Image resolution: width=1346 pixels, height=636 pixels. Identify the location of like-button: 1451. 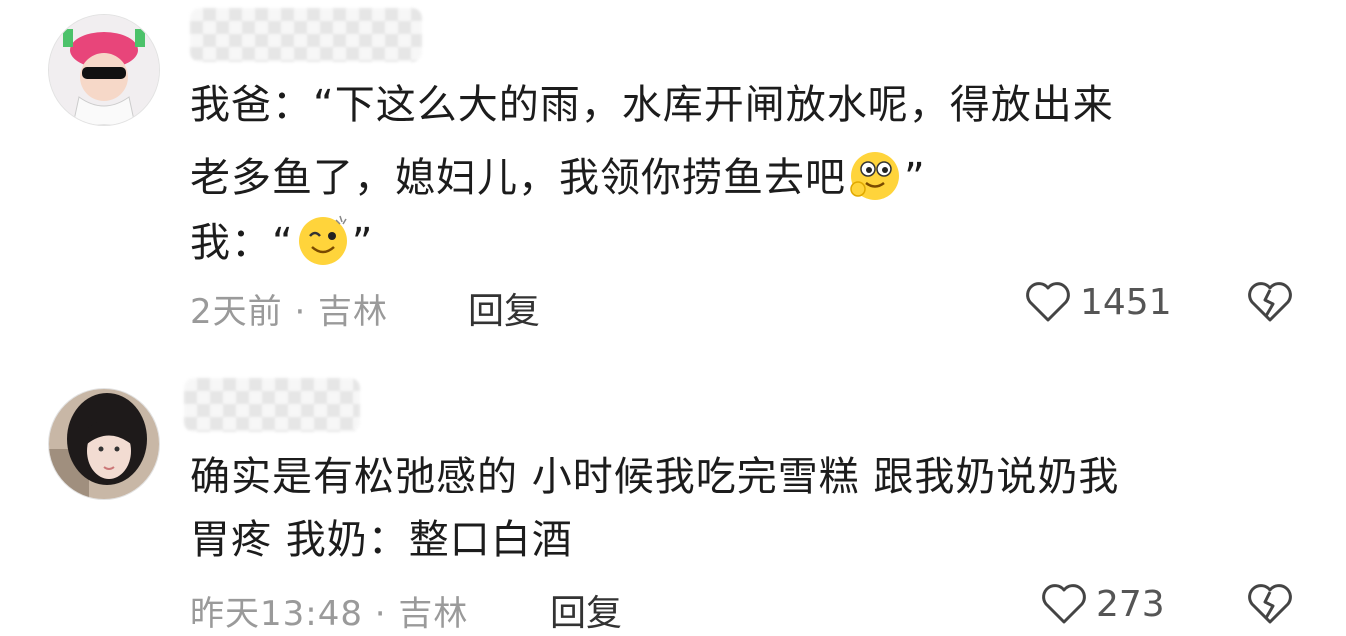
(1098, 302).